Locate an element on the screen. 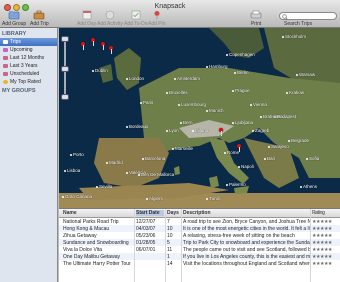  map-label: Luxembourg is located at coordinates (192, 104).